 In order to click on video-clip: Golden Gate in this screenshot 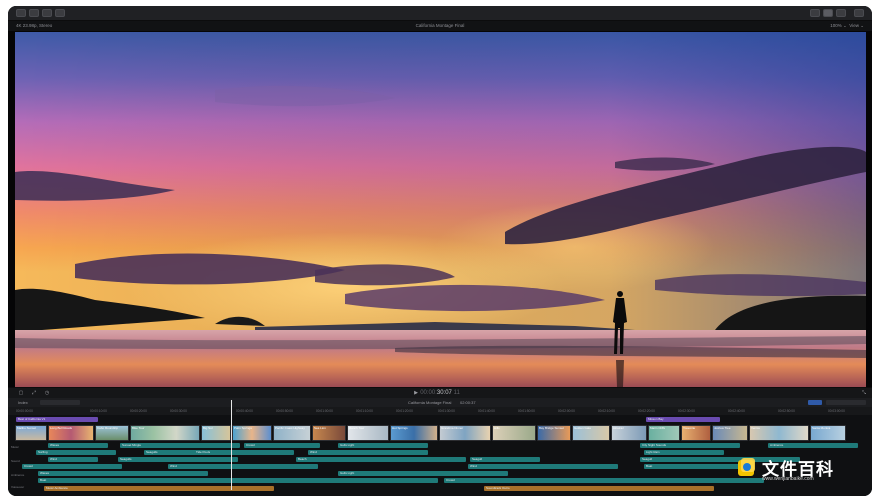, I will do `click(591, 433)`.